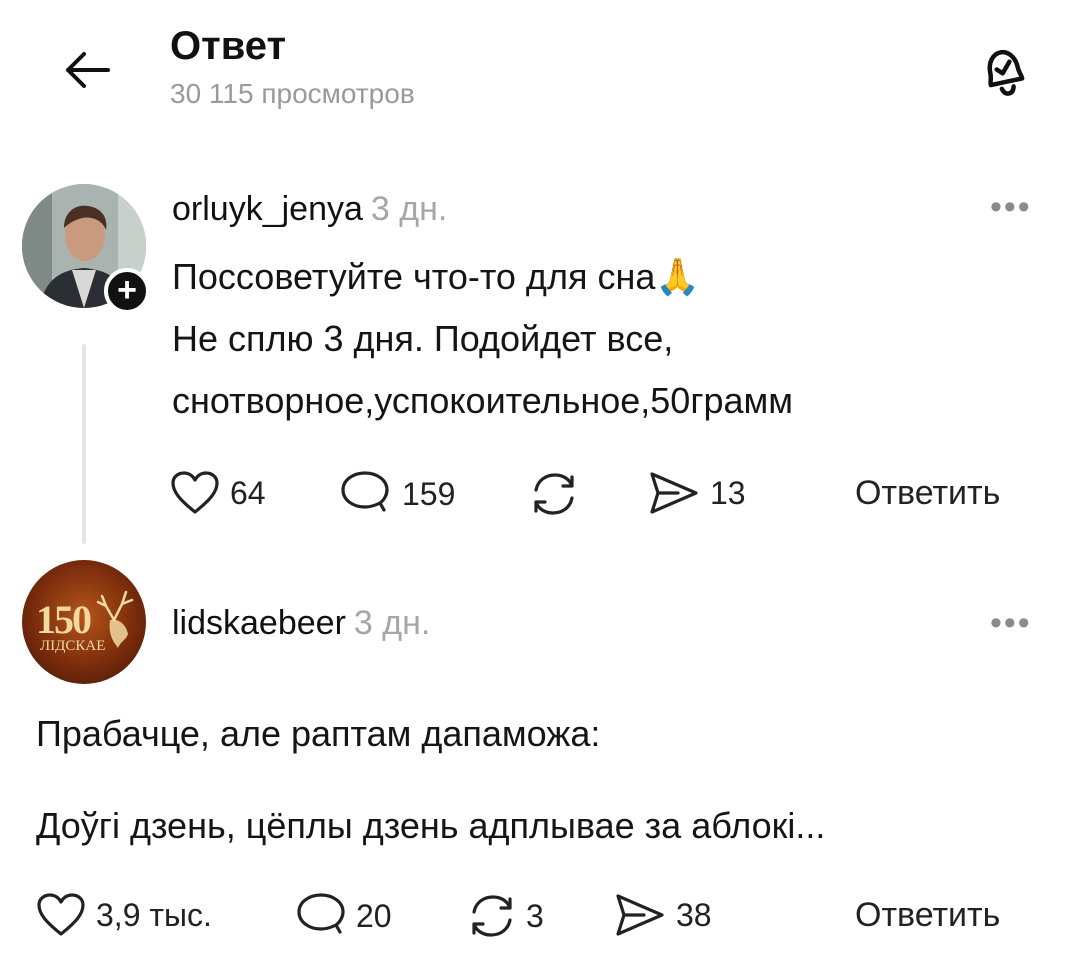 Image resolution: width=1078 pixels, height=964 pixels. I want to click on comment-button: 20, so click(344, 916).